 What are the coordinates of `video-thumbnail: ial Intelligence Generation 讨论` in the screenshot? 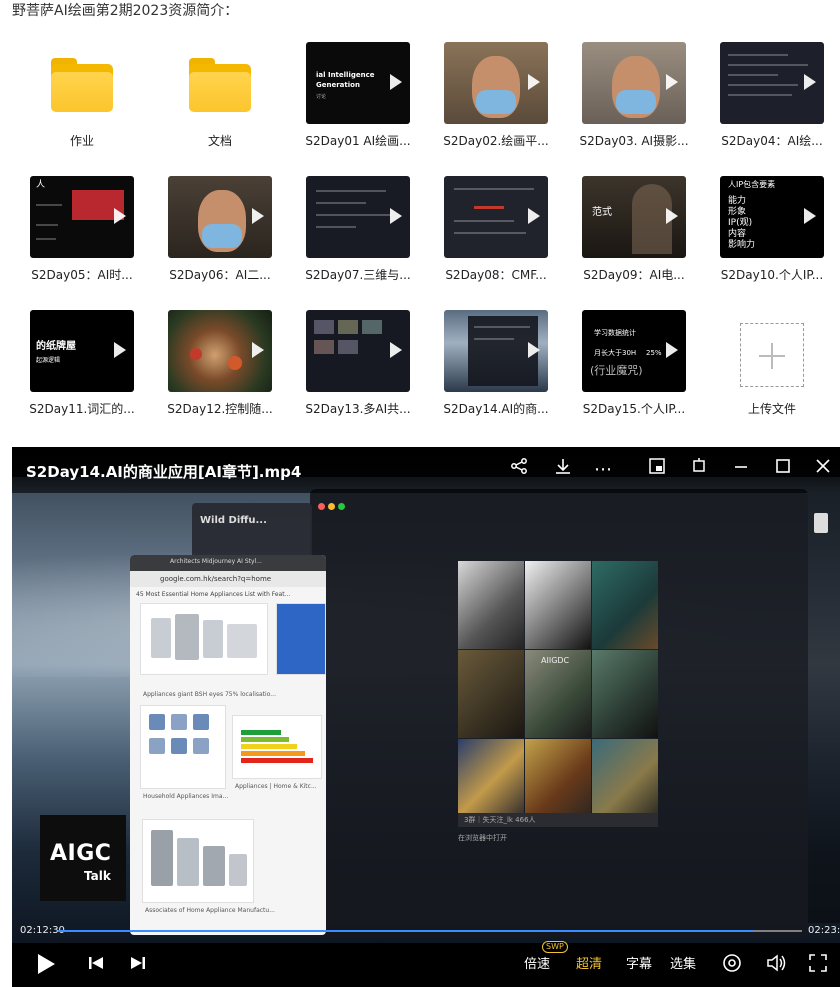 It's located at (358, 83).